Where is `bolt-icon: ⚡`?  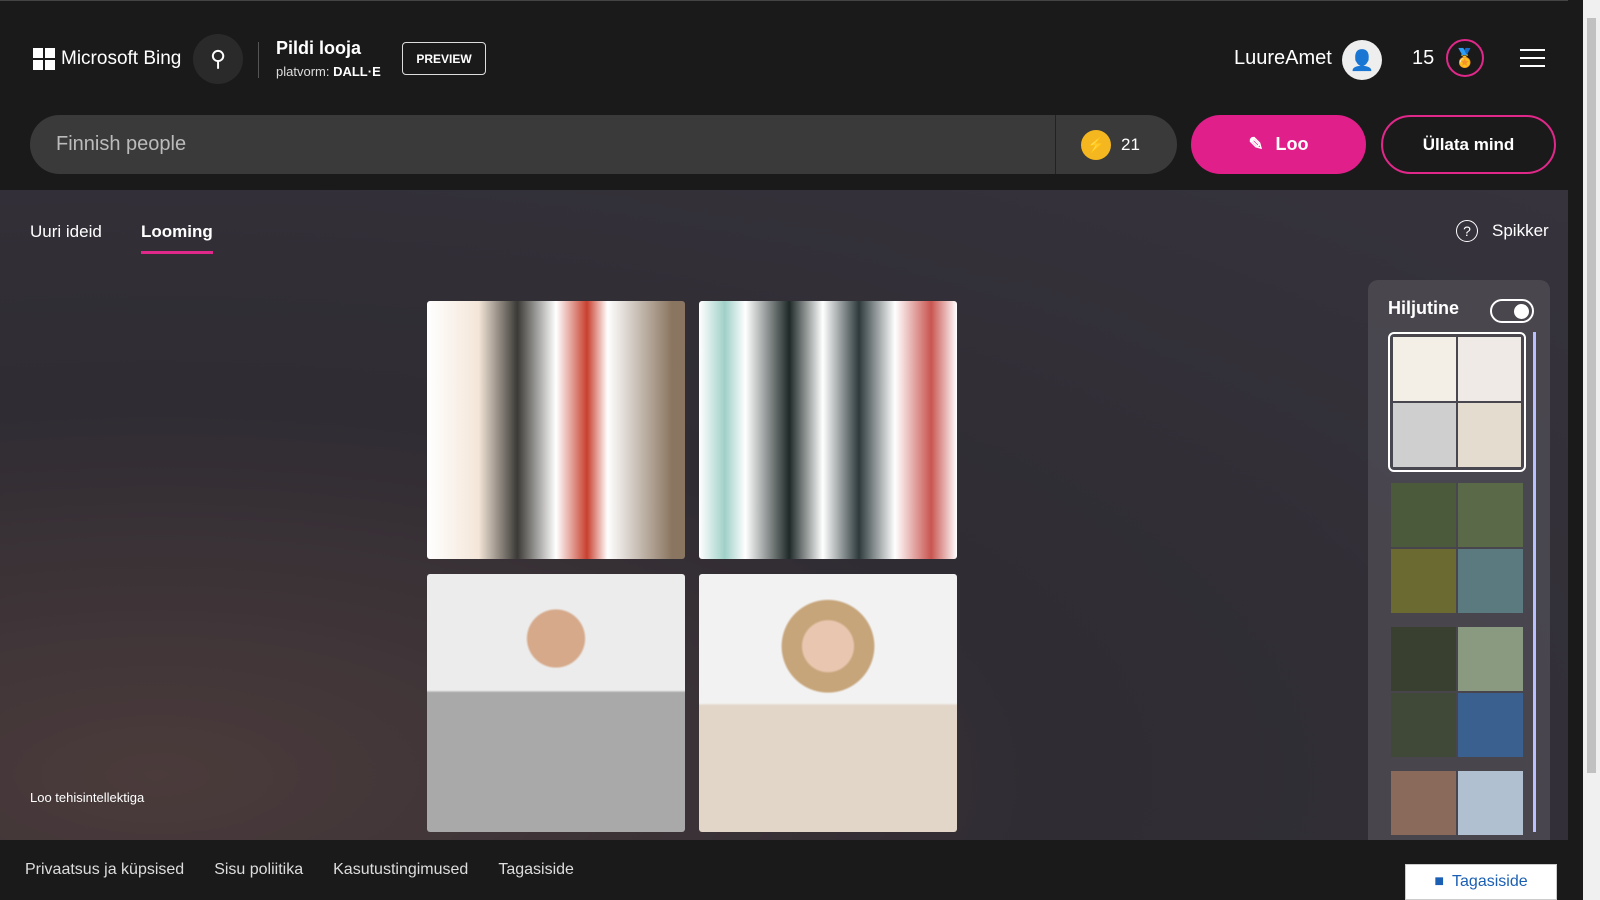 bolt-icon: ⚡ is located at coordinates (1096, 144).